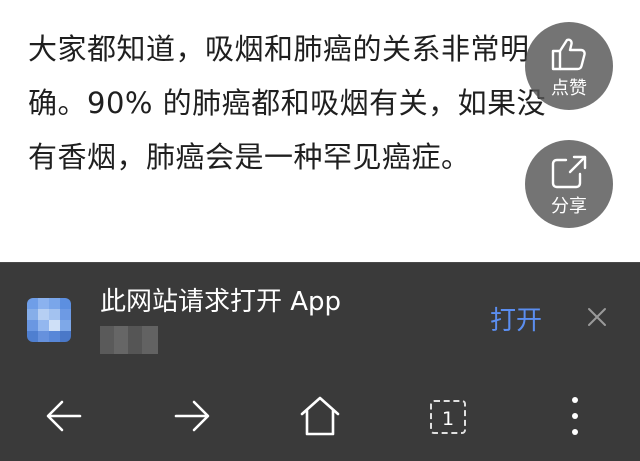 This screenshot has height=461, width=640. I want to click on like-button: 点赞, so click(569, 66).